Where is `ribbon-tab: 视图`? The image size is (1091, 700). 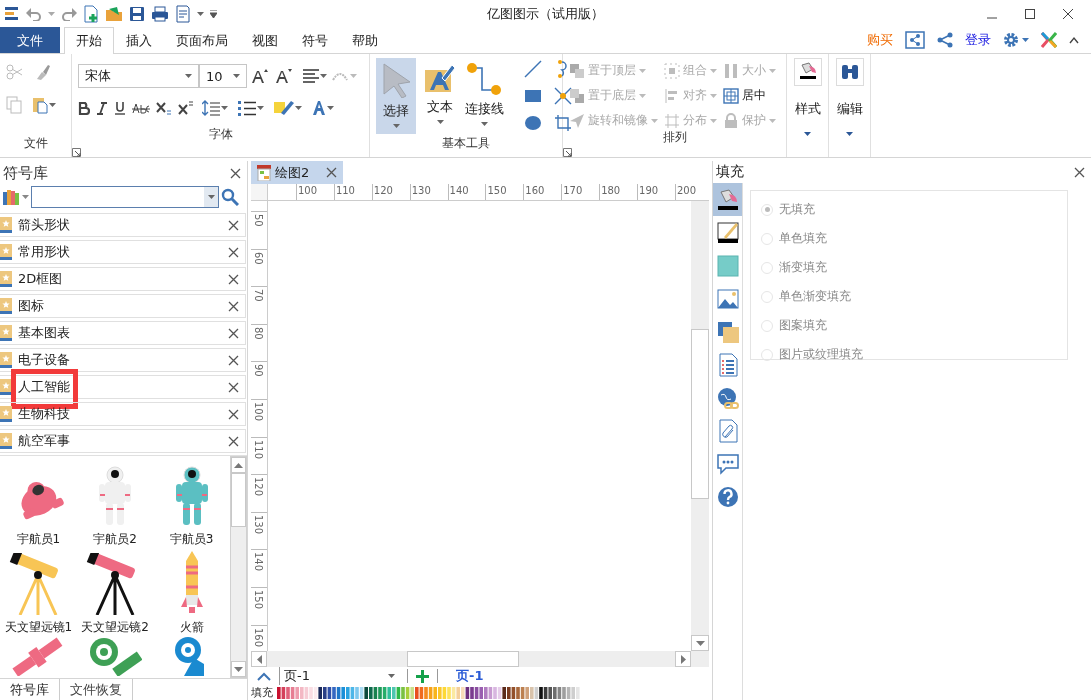 ribbon-tab: 视图 is located at coordinates (265, 40).